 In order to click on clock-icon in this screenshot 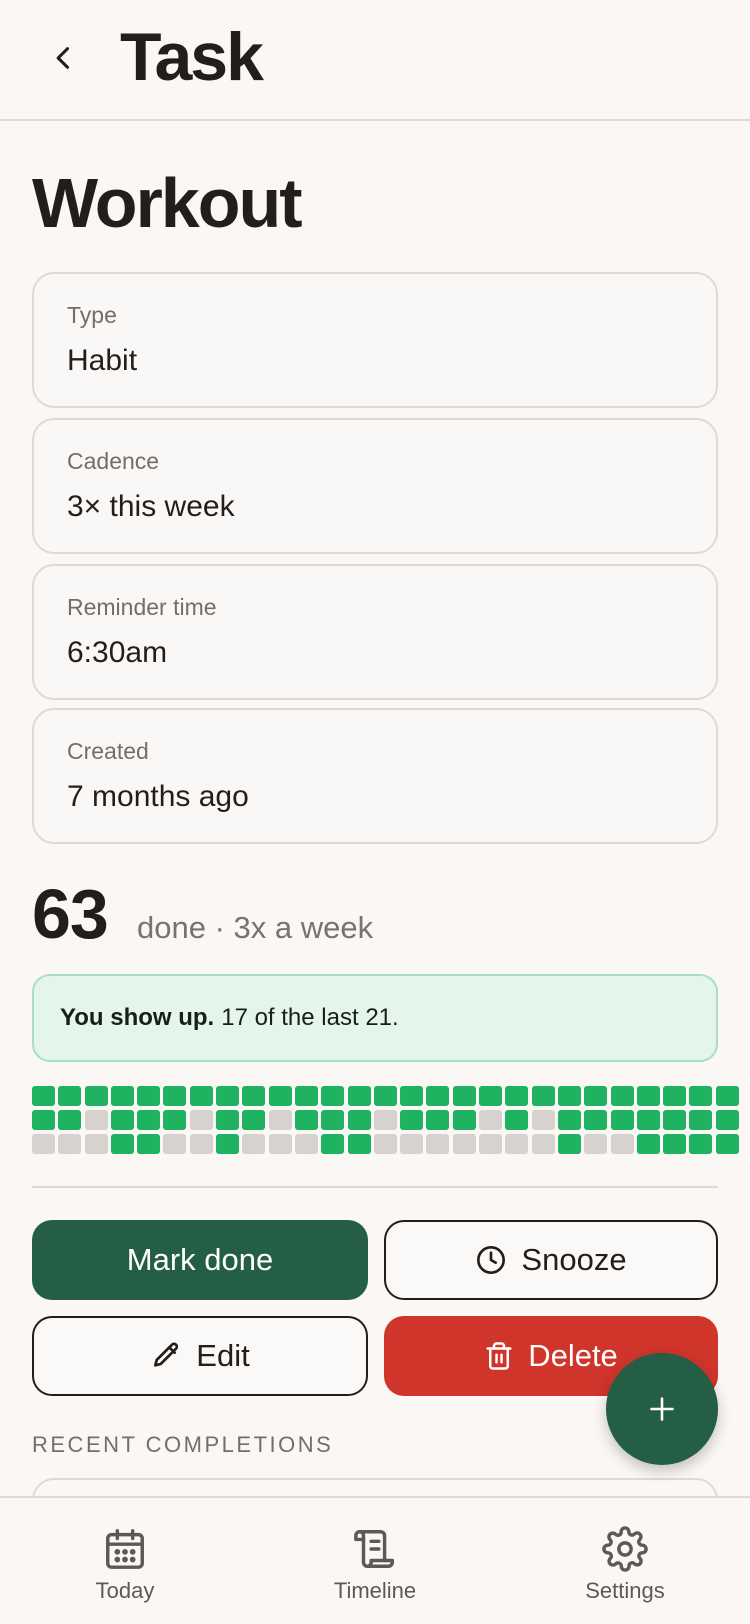, I will do `click(491, 1260)`.